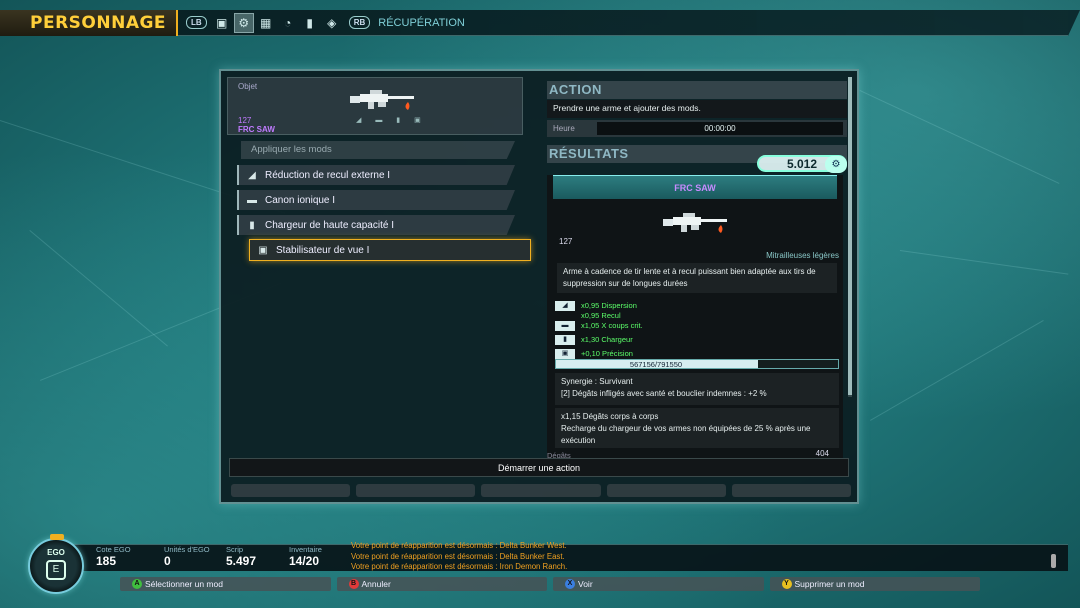 This screenshot has width=1080, height=608. I want to click on x-button-icon: X, so click(570, 584).